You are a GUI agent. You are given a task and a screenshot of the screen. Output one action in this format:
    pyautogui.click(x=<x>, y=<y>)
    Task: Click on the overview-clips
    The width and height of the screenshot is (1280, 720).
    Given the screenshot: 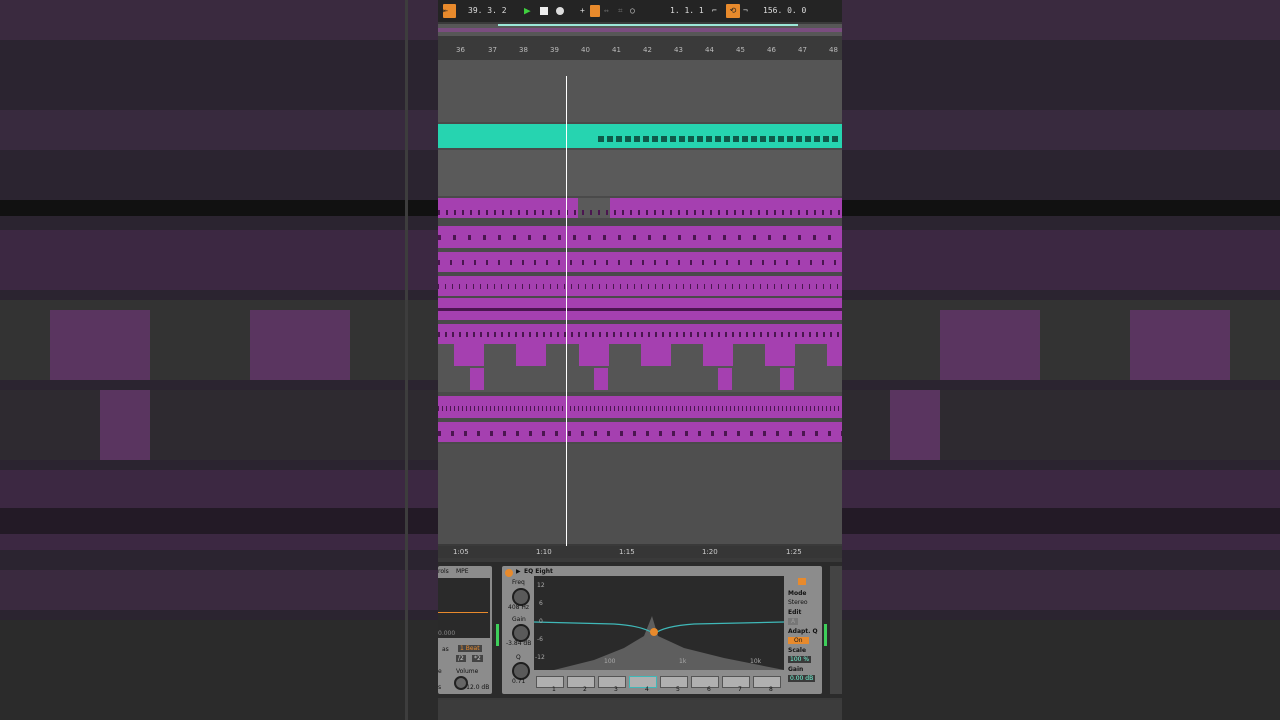 What is the action you would take?
    pyautogui.click(x=640, y=30)
    